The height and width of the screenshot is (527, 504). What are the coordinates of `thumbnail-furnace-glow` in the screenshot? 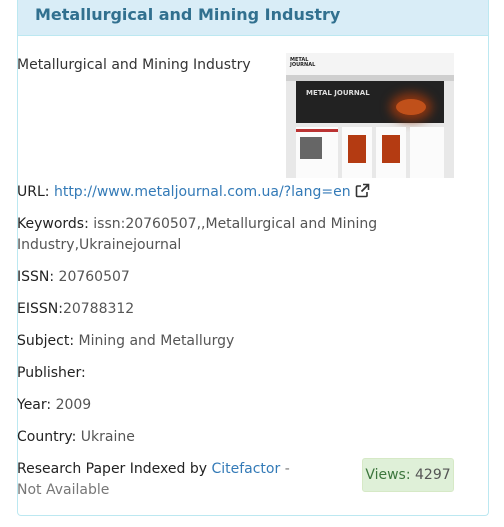 It's located at (411, 107).